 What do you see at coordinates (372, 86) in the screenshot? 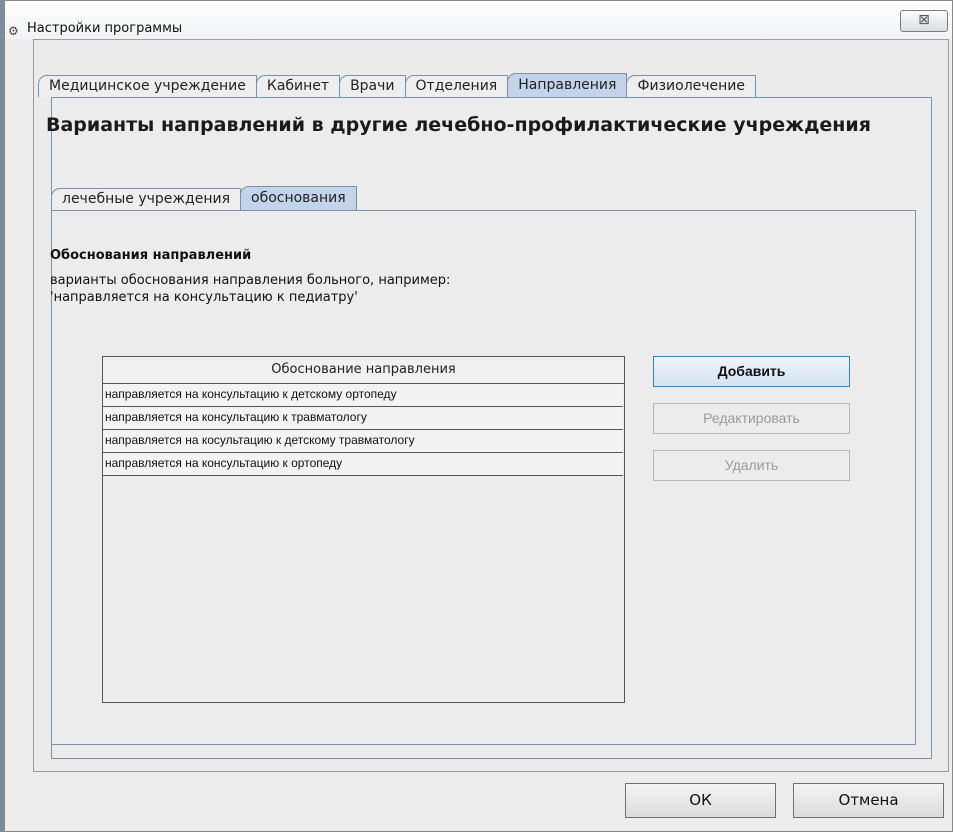
I see `tab-doctors: Врачи` at bounding box center [372, 86].